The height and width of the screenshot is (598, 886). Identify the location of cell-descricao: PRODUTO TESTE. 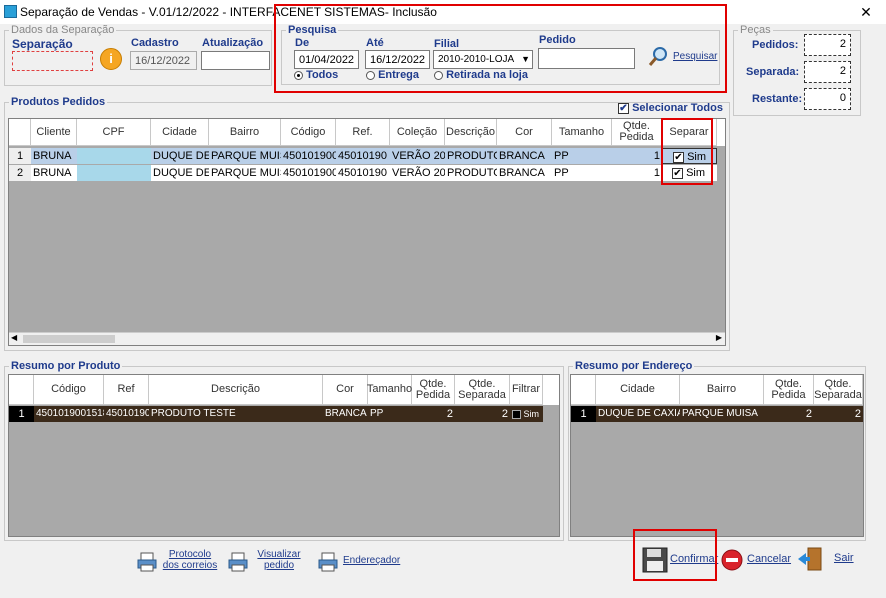
(236, 414).